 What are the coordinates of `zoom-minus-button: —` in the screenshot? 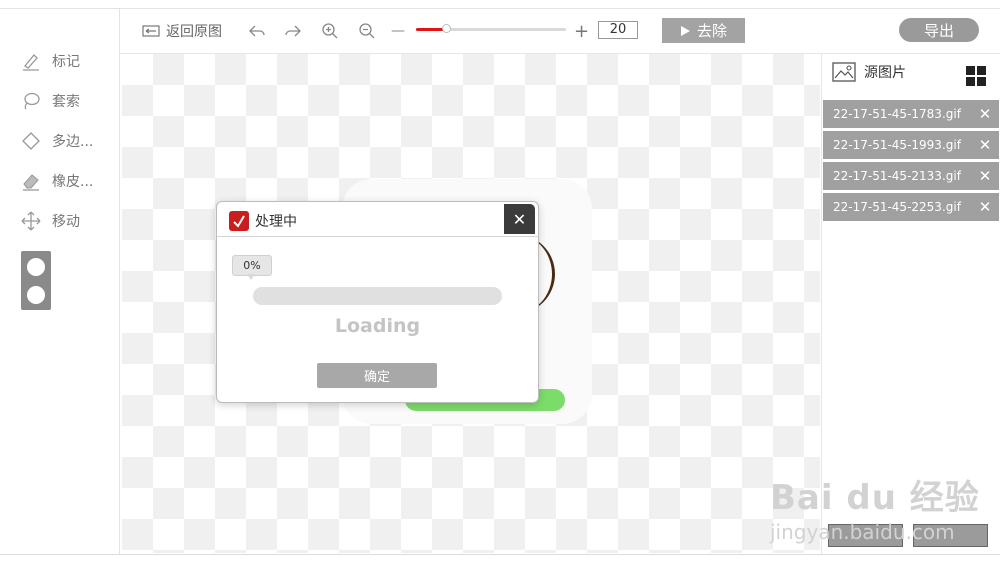 It's located at (398, 31).